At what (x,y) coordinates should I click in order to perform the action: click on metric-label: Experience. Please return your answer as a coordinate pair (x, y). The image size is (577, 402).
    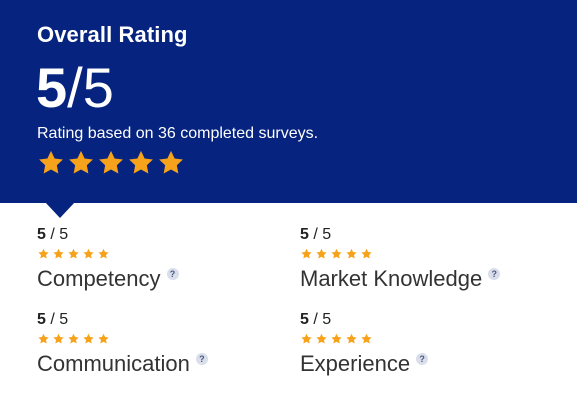
    Looking at the image, I should click on (355, 363).